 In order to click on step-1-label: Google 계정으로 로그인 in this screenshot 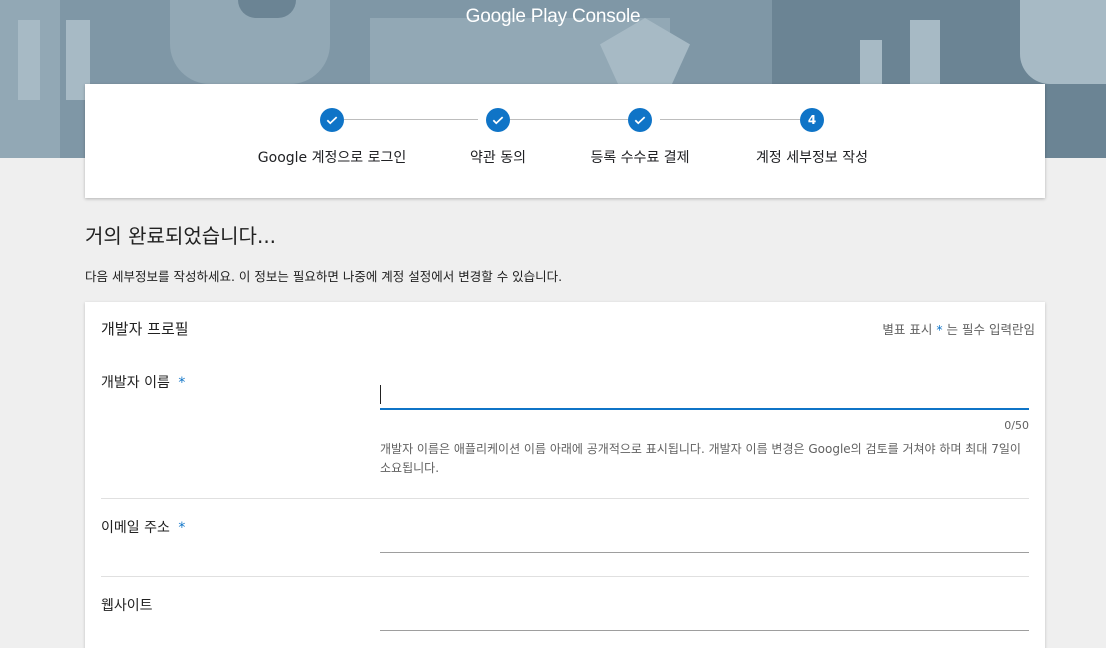, I will do `click(332, 158)`.